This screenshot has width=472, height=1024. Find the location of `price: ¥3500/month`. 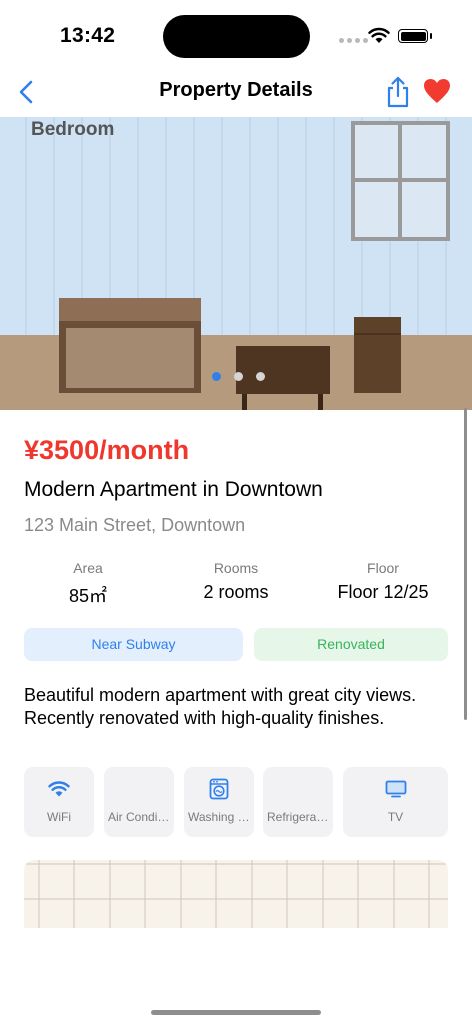

price: ¥3500/month is located at coordinates (107, 450).